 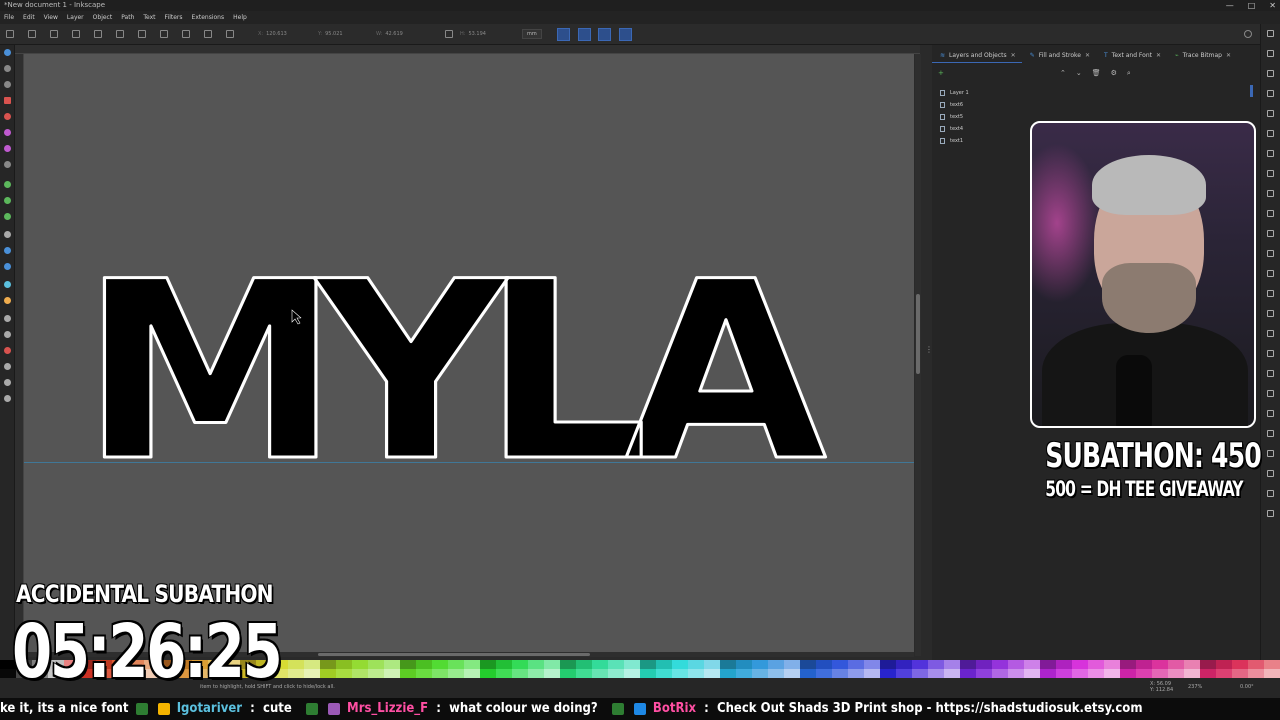 What do you see at coordinates (1251, 91) in the screenshot?
I see `dock-scrollbar` at bounding box center [1251, 91].